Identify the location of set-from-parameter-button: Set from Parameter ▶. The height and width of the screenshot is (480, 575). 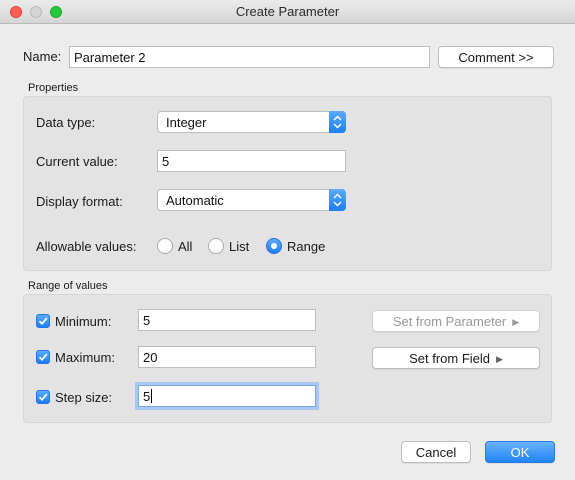
(456, 321).